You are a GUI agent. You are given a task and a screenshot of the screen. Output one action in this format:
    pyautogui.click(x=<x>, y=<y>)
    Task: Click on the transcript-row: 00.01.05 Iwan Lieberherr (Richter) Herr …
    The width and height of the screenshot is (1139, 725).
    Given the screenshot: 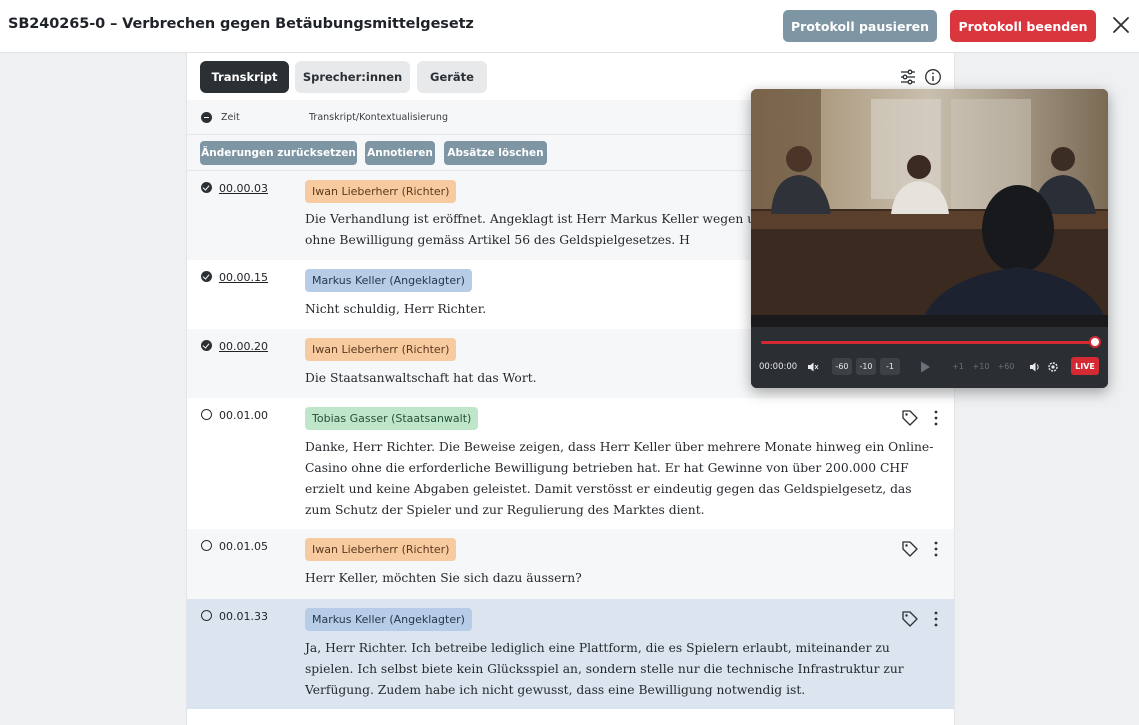 What is the action you would take?
    pyautogui.click(x=570, y=564)
    